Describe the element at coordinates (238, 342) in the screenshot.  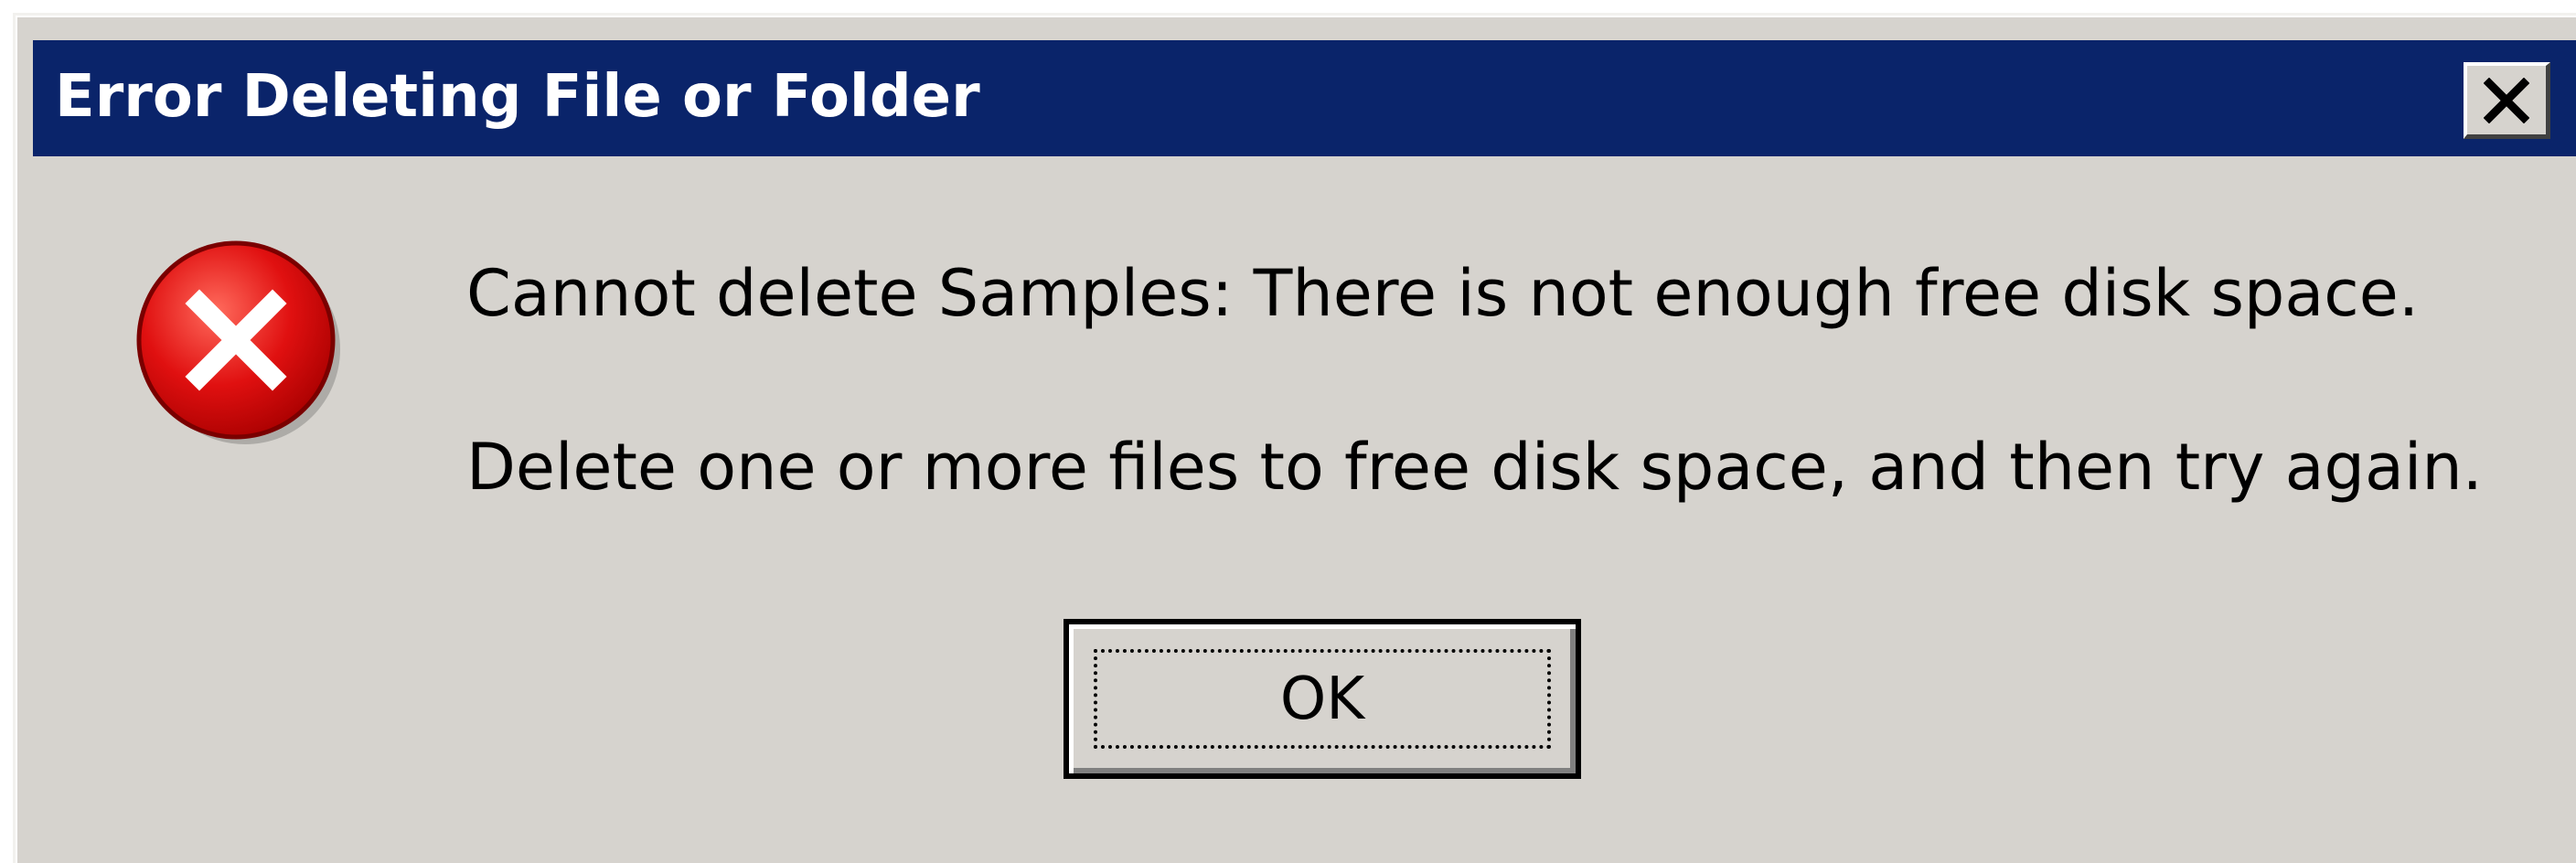
I see `error-icon` at that location.